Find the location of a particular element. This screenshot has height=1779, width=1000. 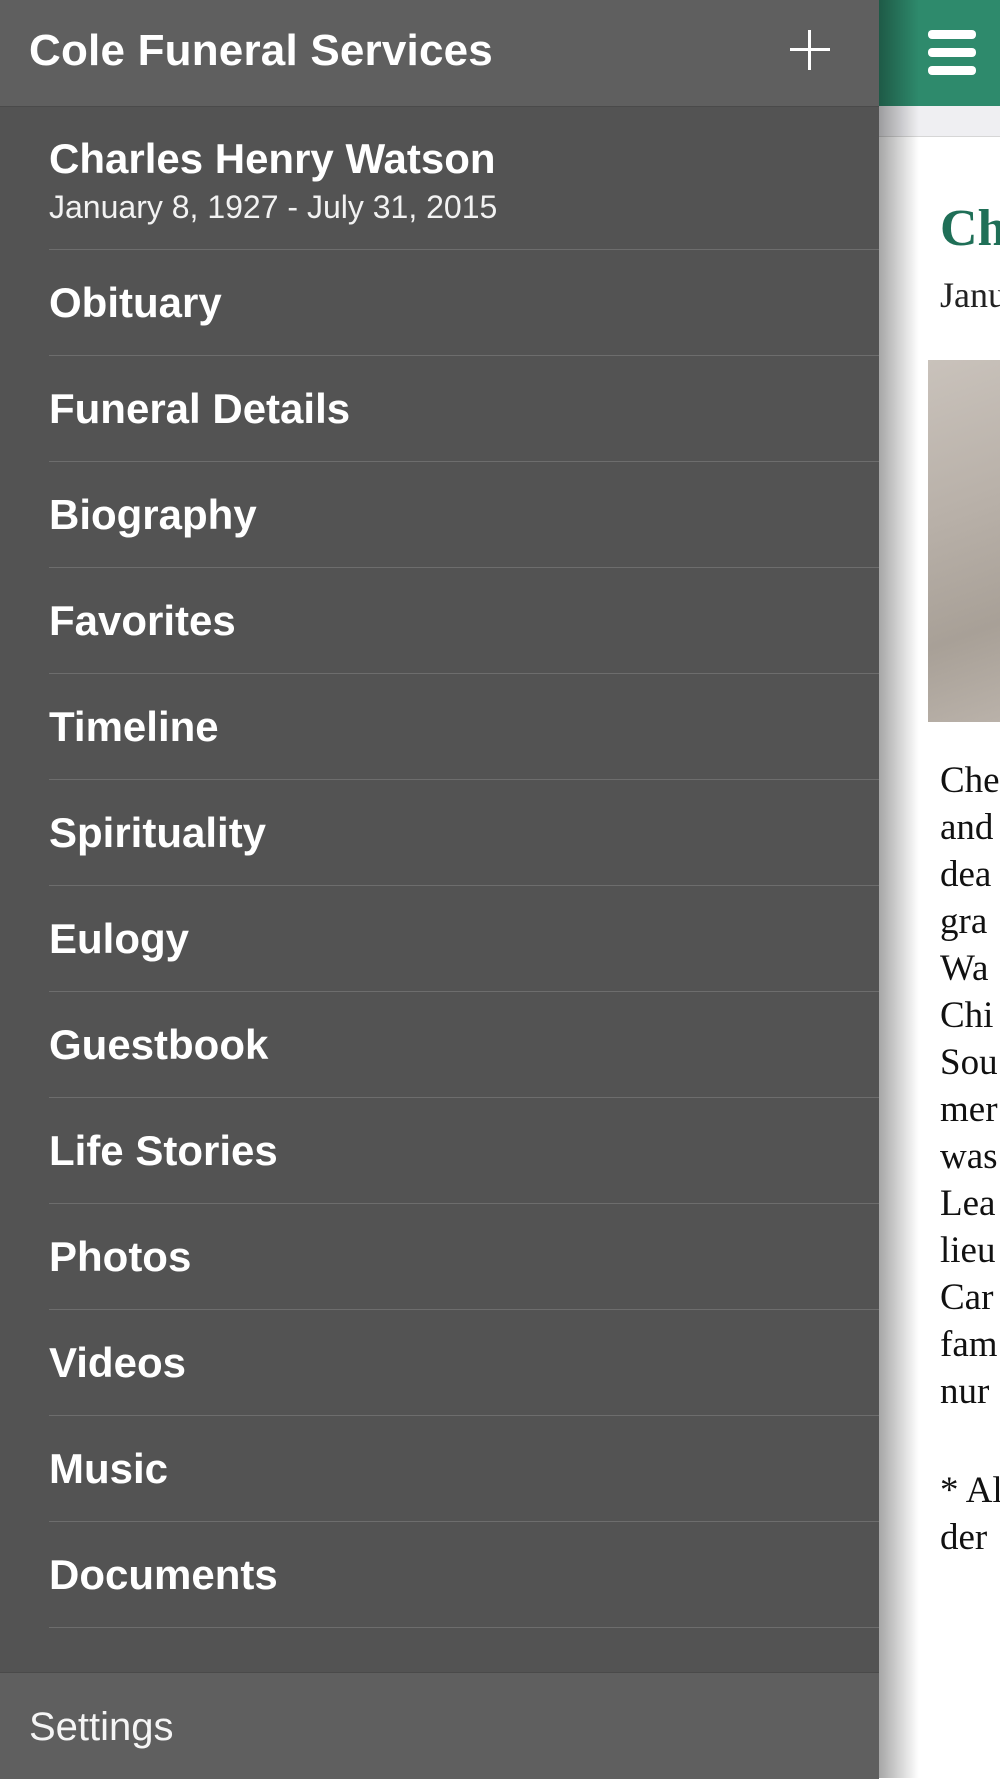

text-line: Chi is located at coordinates (967, 1015).